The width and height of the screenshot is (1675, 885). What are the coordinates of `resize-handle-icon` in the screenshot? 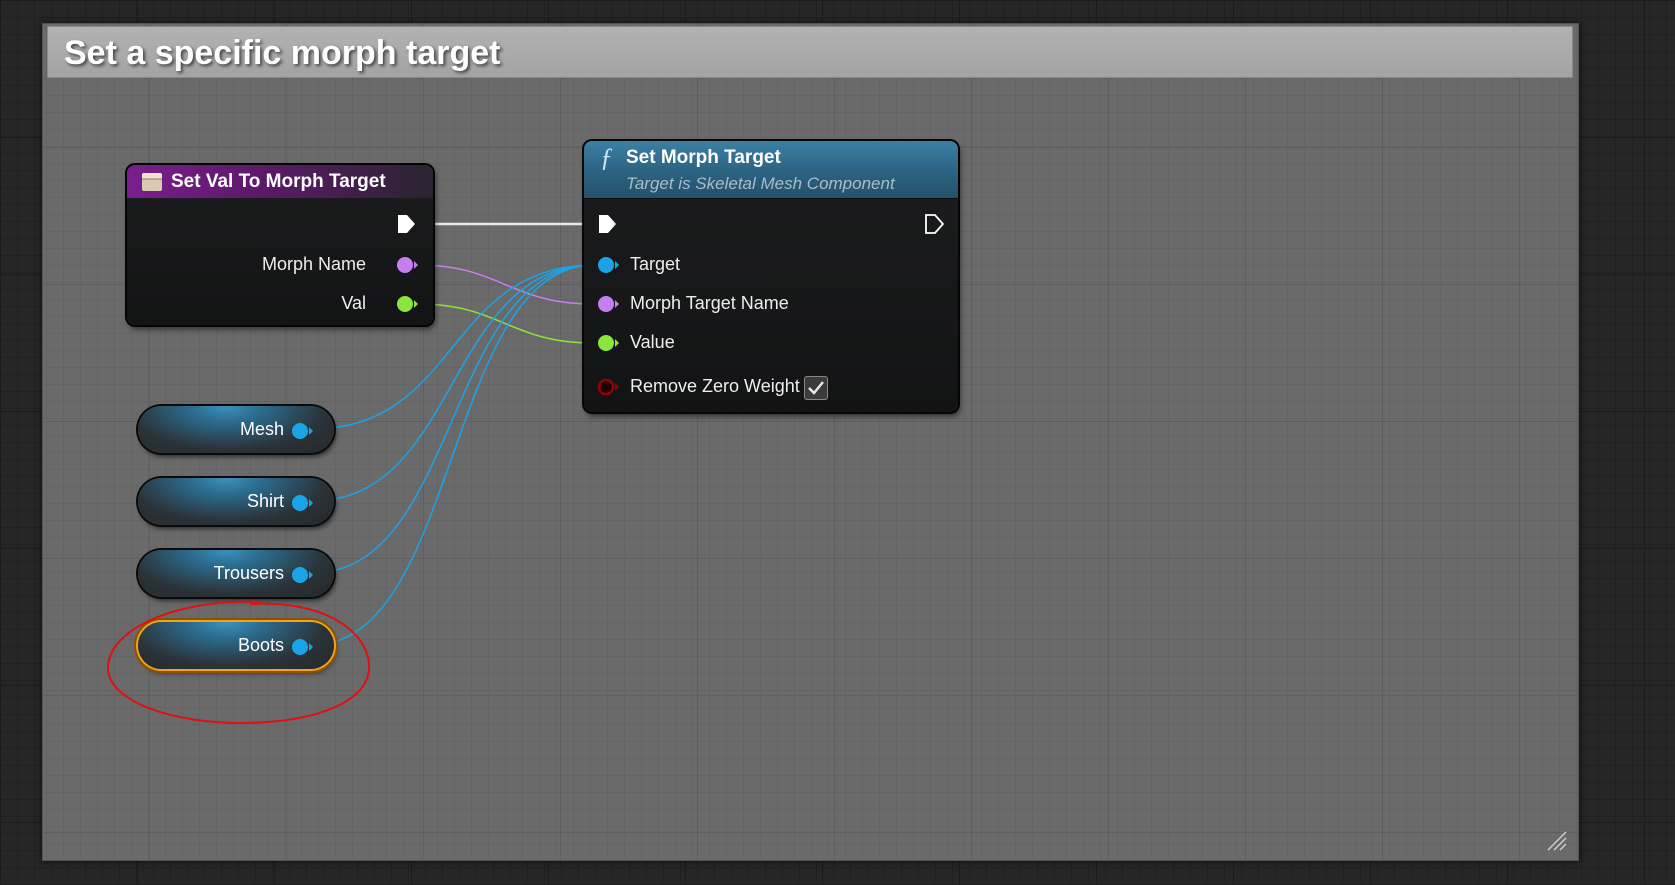 It's located at (1557, 841).